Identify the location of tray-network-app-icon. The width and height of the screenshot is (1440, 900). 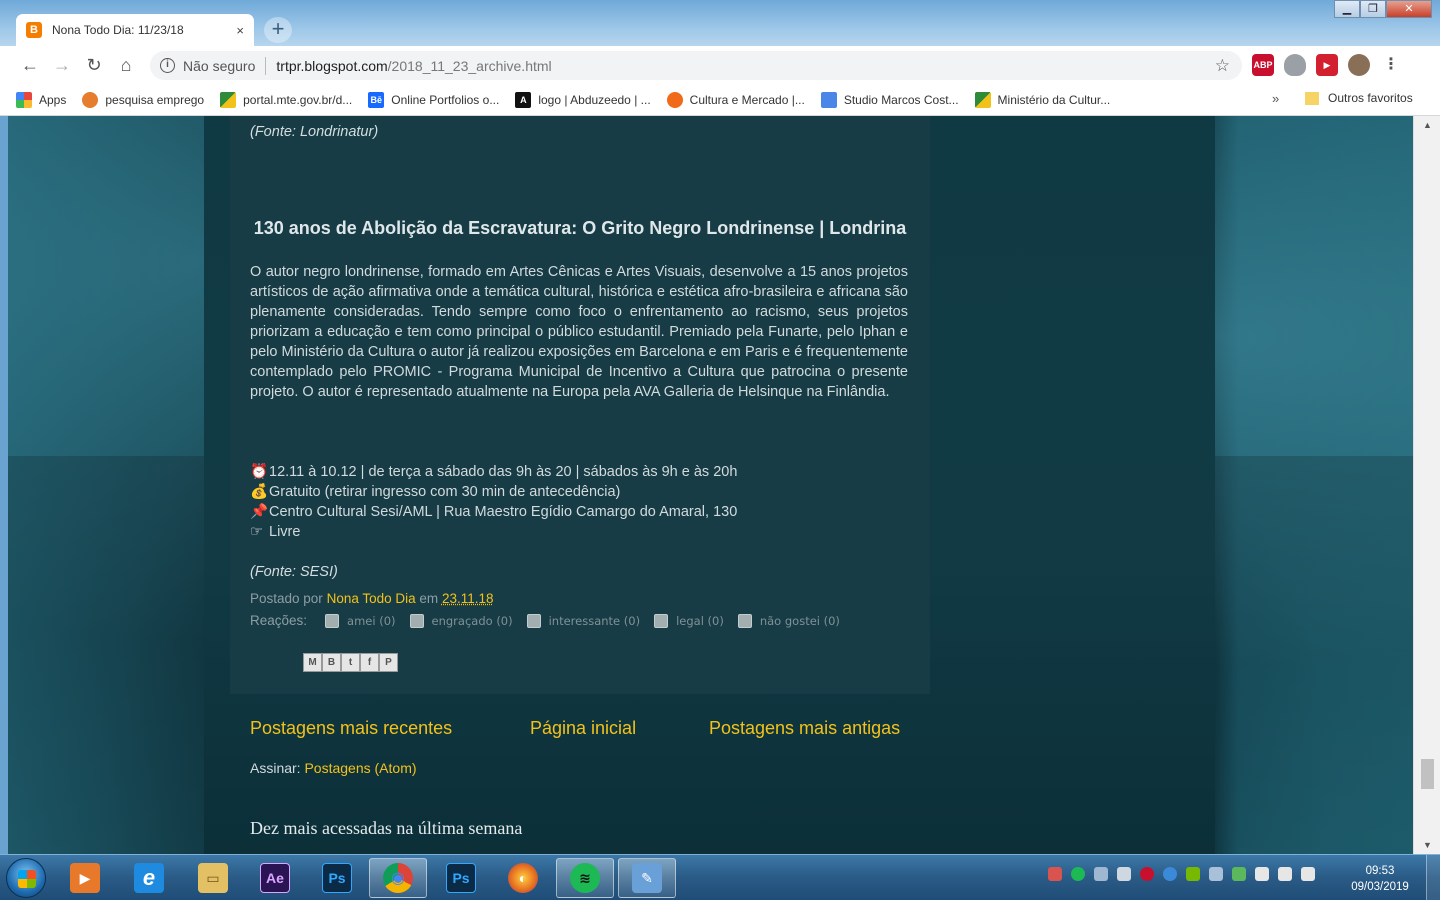
(1170, 874).